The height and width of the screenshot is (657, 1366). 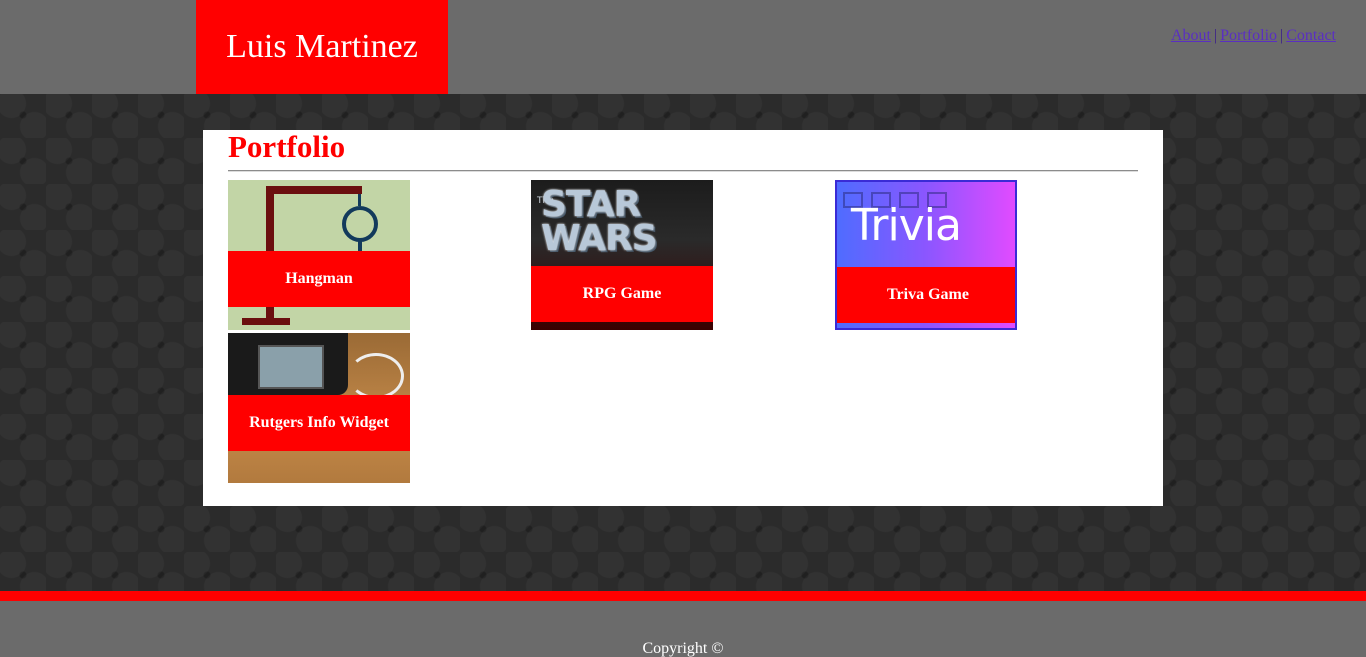 I want to click on stick-figure-head, so click(x=360, y=224).